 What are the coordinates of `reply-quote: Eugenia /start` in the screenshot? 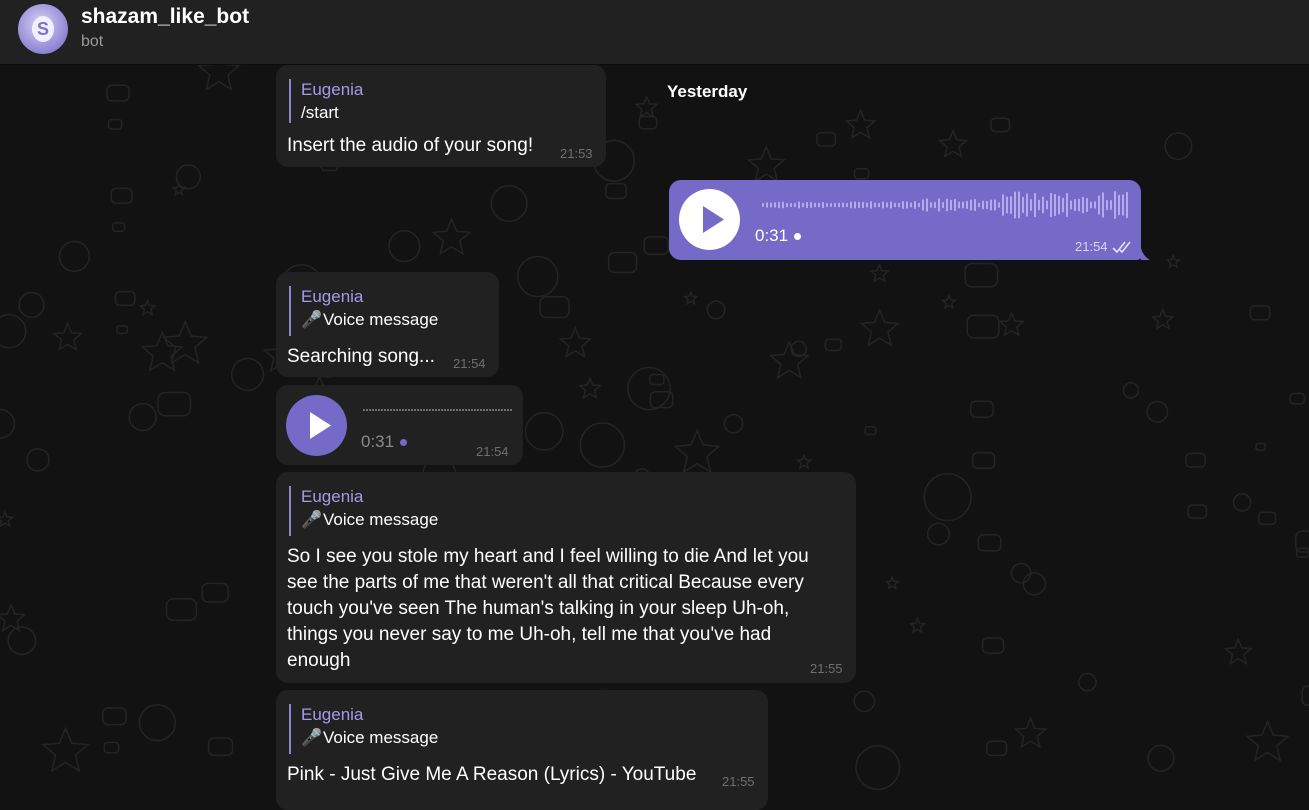 It's located at (326, 101).